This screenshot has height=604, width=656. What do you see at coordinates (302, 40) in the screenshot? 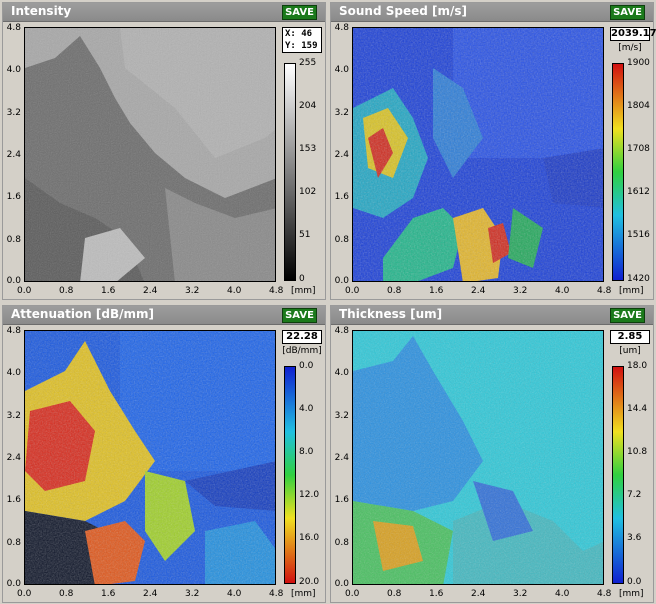
I see `cursor-readout: X: 46 Y: 159` at bounding box center [302, 40].